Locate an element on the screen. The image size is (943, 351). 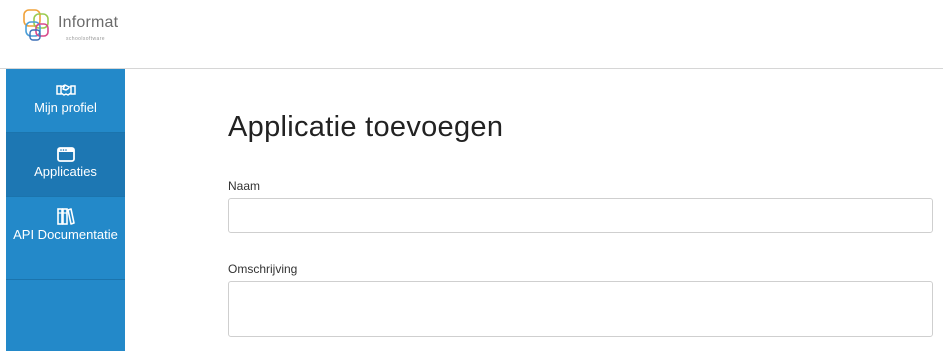
sidebar-item-applicaties: Applicaties is located at coordinates (65, 165).